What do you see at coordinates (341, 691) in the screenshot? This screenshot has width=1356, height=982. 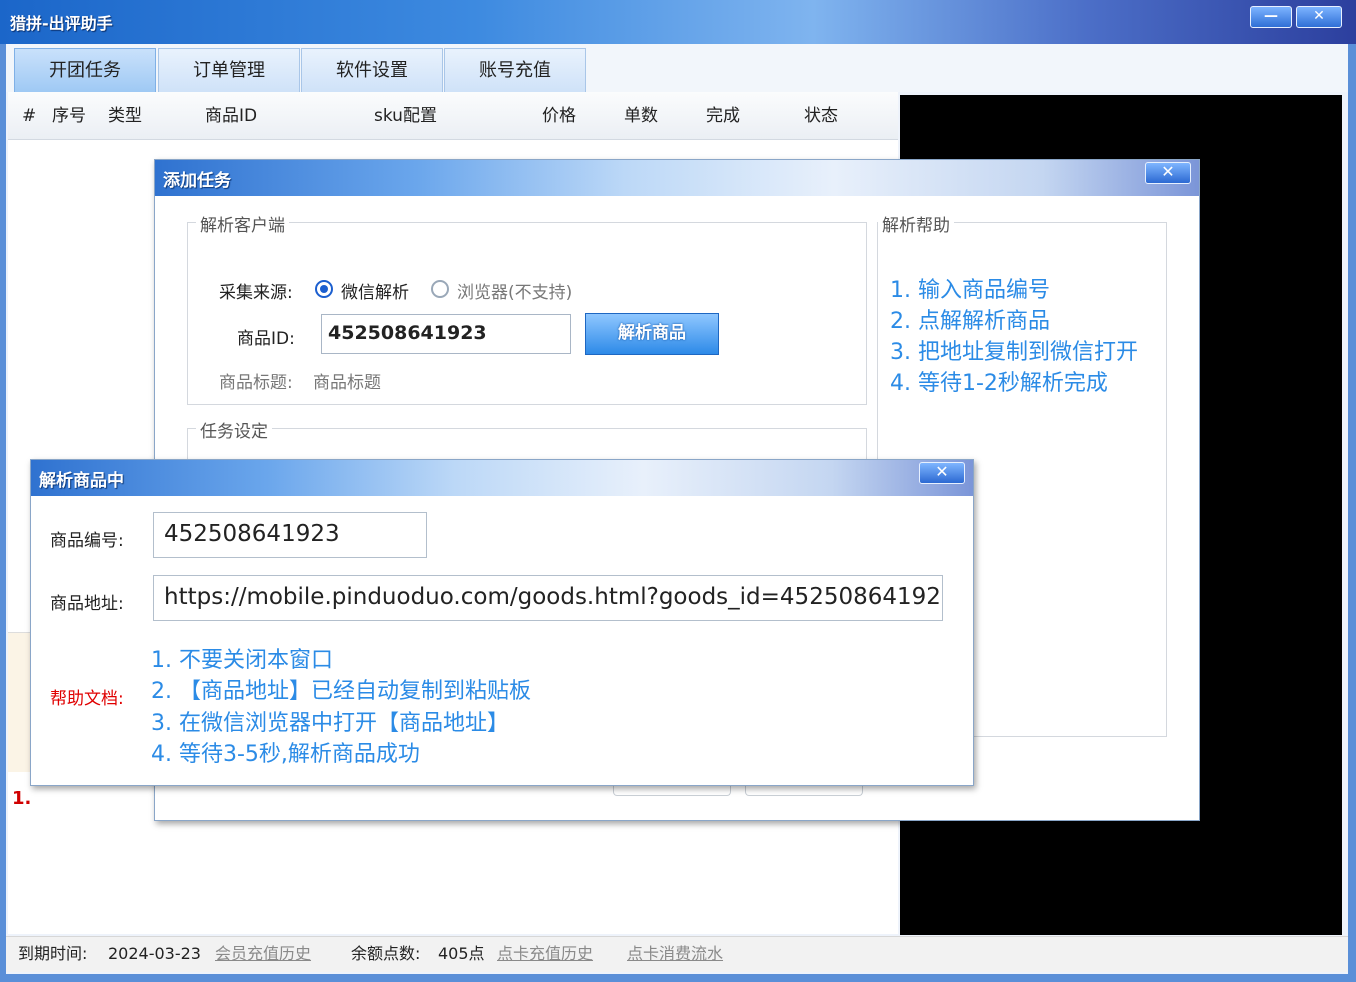 I see `parse-help-step-2: 2. 【商品地址】已经自动复制到粘贴板` at bounding box center [341, 691].